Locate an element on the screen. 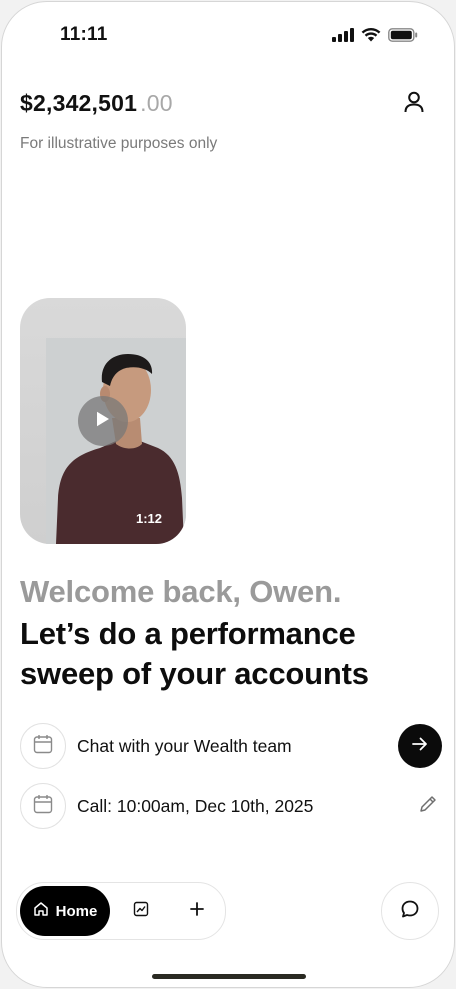 This screenshot has height=989, width=456. tab-add is located at coordinates (197, 911).